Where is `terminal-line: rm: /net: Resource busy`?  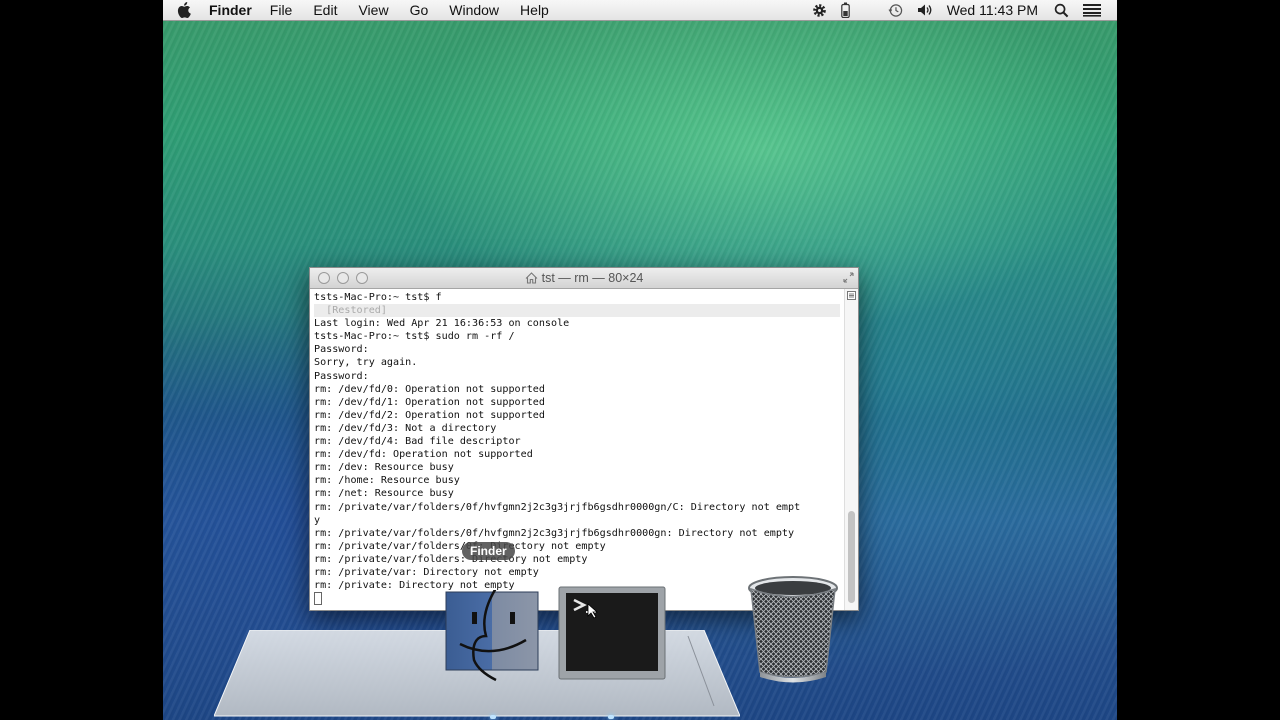
terminal-line: rm: /net: Resource busy is located at coordinates (384, 494).